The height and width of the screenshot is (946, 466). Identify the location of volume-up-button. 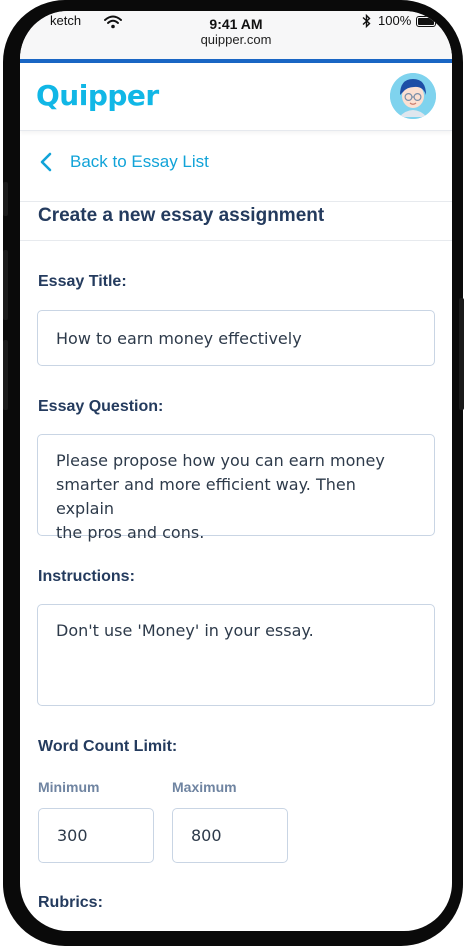
(5, 285).